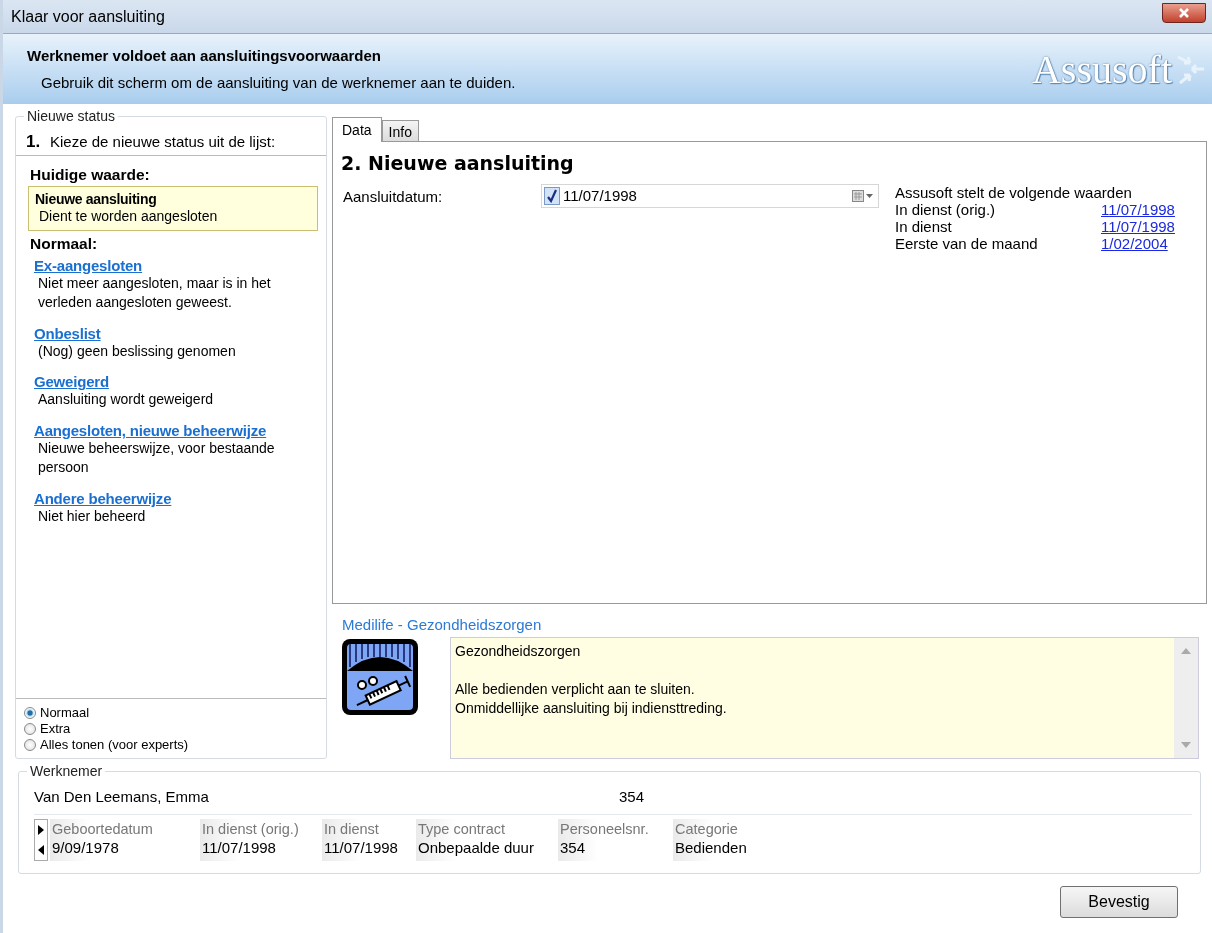 Image resolution: width=1212 pixels, height=933 pixels. I want to click on section-title: 2. Nieuwe aansluiting, so click(458, 162).